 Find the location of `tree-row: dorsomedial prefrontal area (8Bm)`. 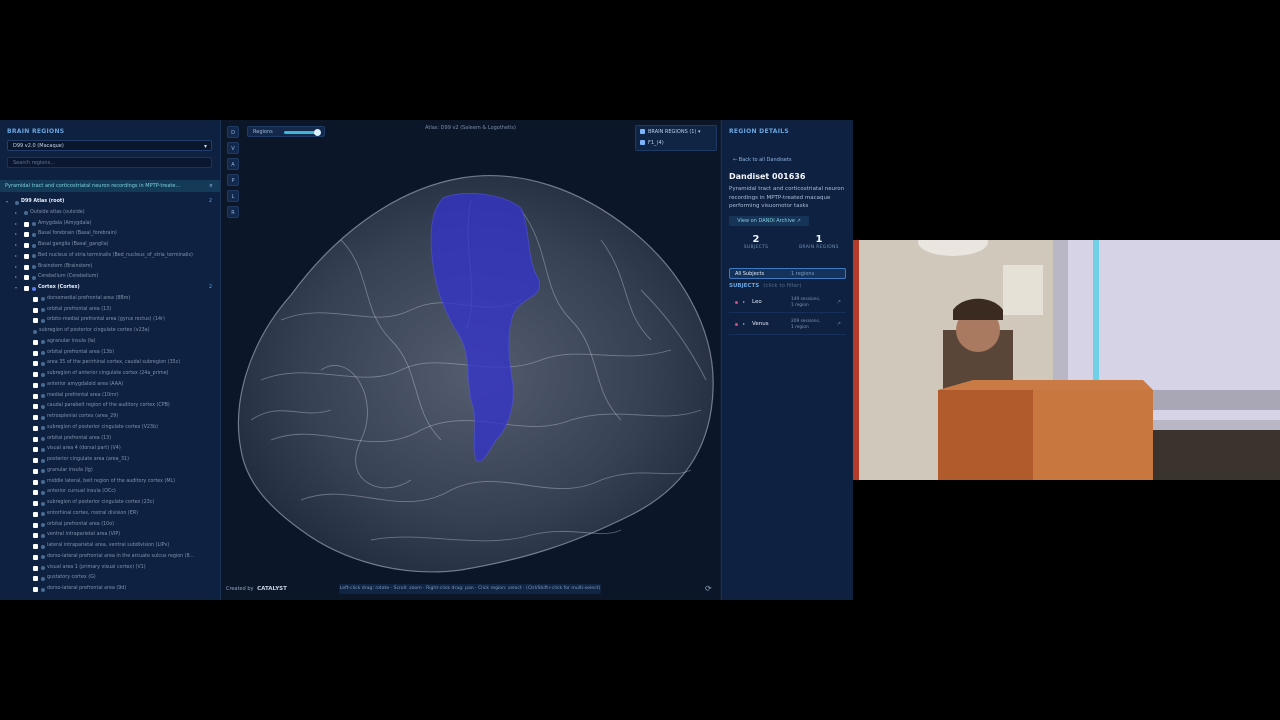

tree-row: dorsomedial prefrontal area (8Bm) is located at coordinates (110, 299).